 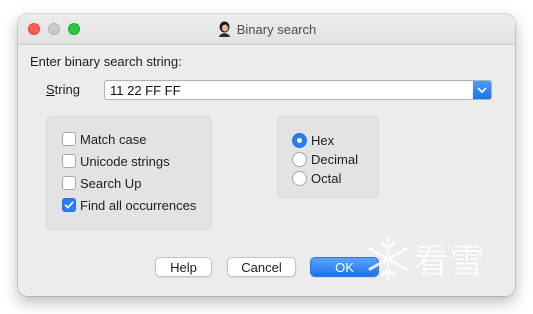 What do you see at coordinates (299, 159) in the screenshot?
I see `decimal-radio` at bounding box center [299, 159].